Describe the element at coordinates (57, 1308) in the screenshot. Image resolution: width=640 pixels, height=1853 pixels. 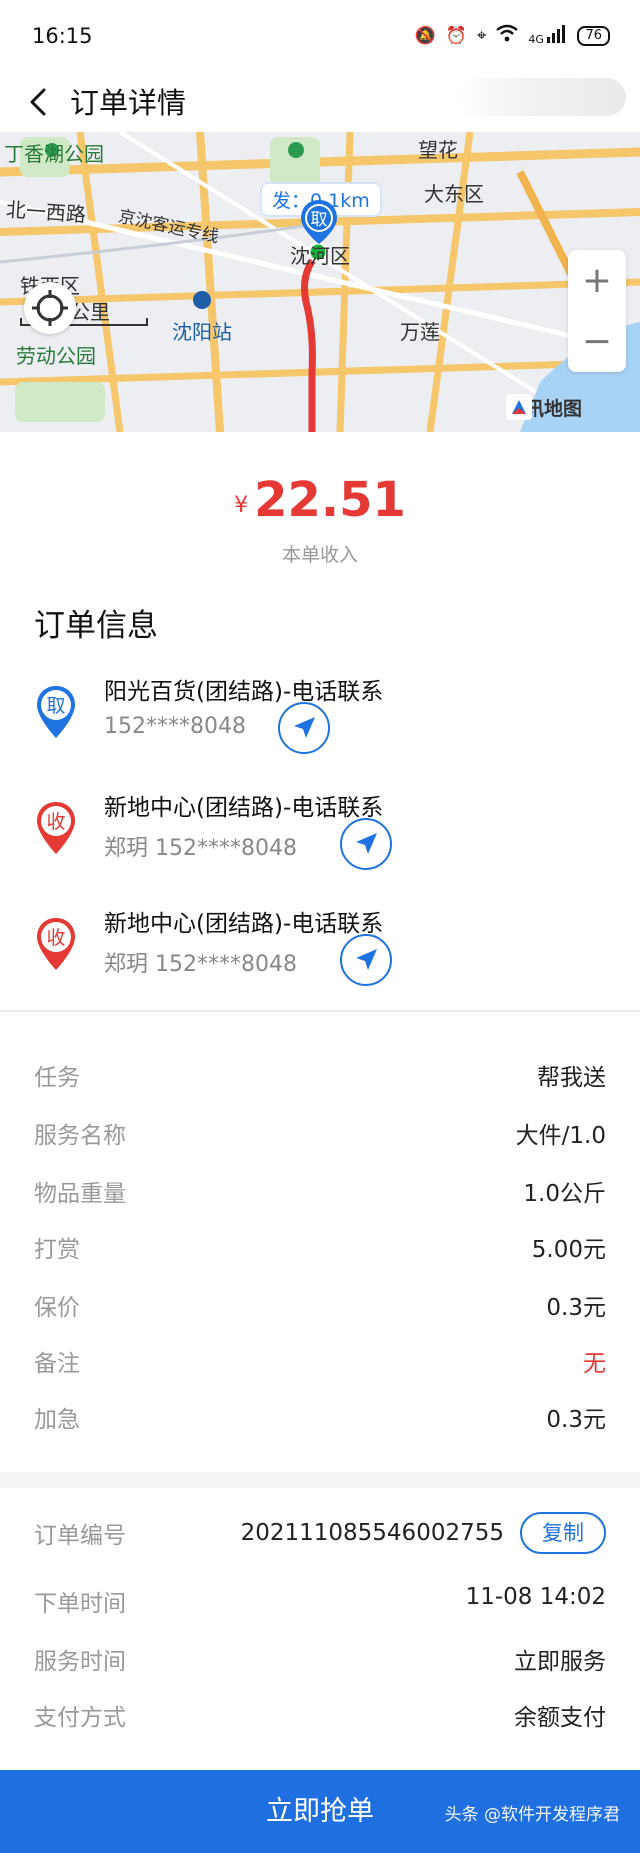
I see `detail-label: 保价` at that location.